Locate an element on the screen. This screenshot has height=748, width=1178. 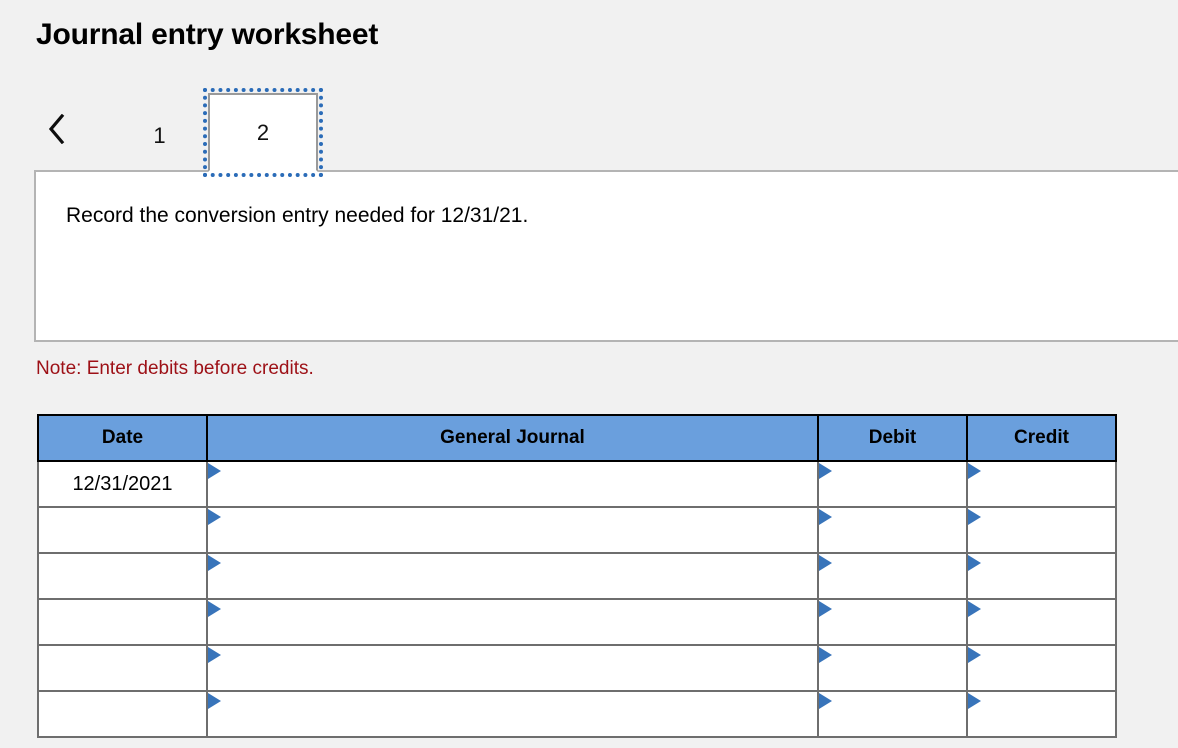
column-header-date: Date is located at coordinates (122, 438).